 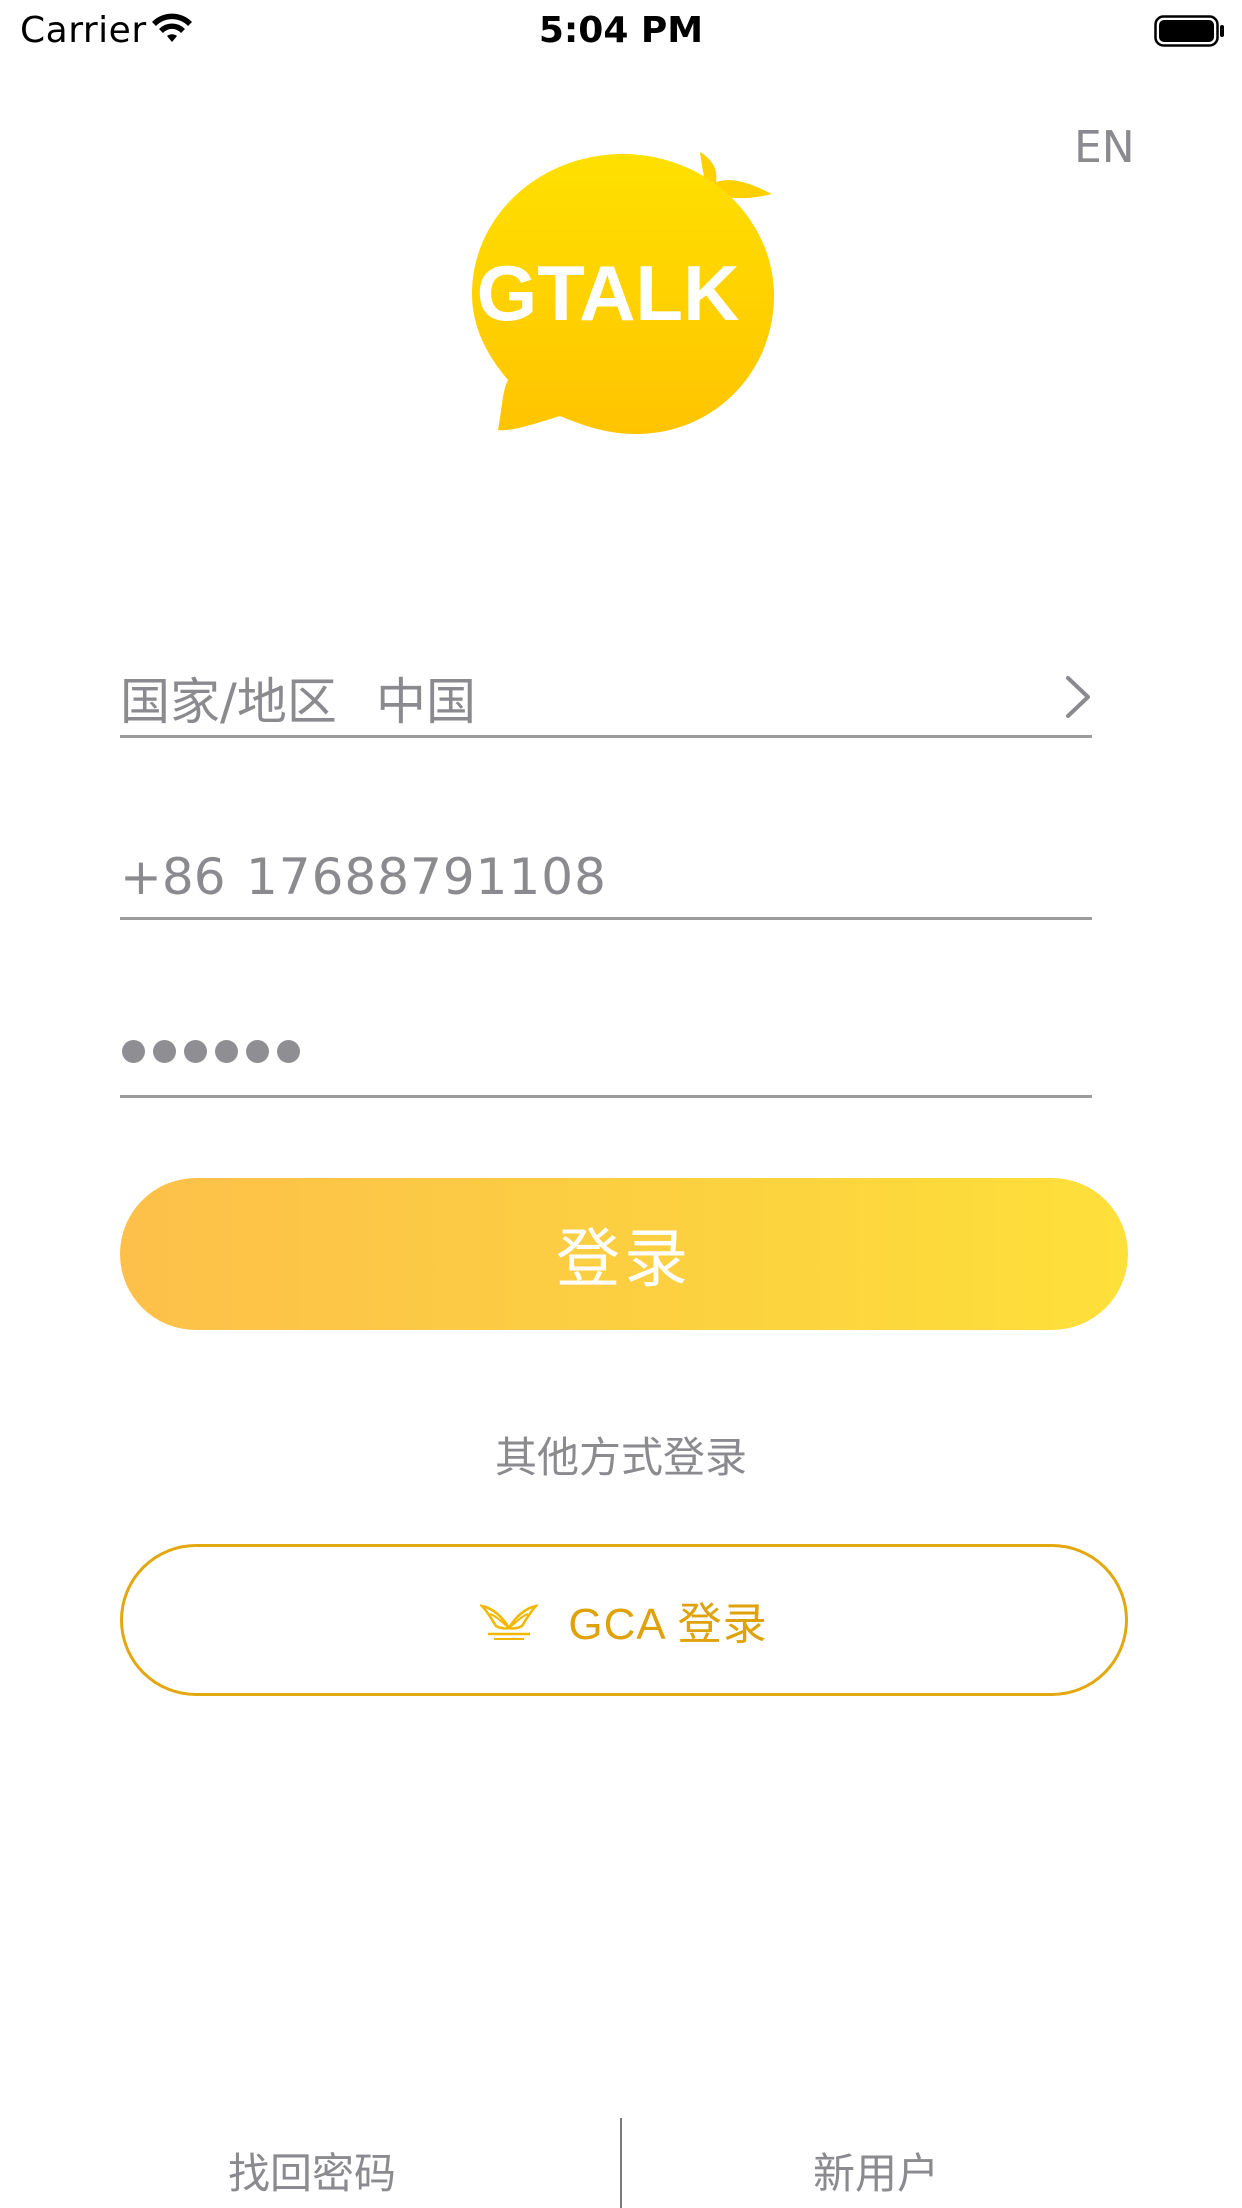 What do you see at coordinates (509, 1622) in the screenshot?
I see `gca-wings-icon` at bounding box center [509, 1622].